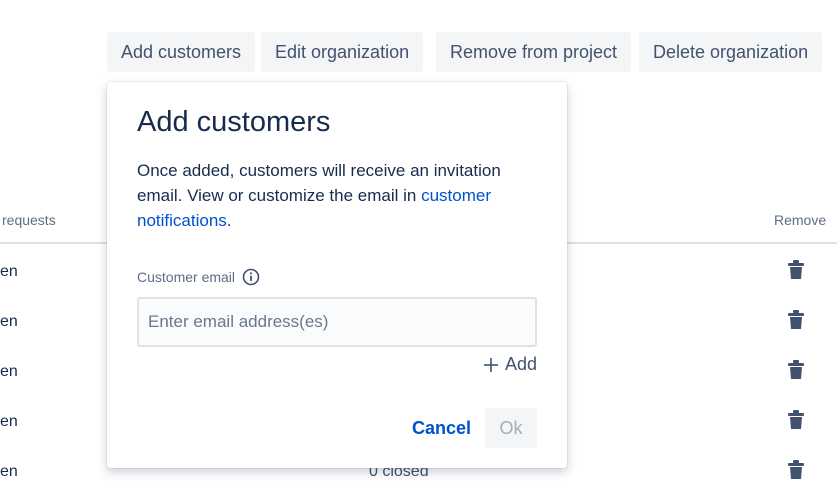 This screenshot has height=487, width=837. What do you see at coordinates (520, 364) in the screenshot?
I see `add-label: Add` at bounding box center [520, 364].